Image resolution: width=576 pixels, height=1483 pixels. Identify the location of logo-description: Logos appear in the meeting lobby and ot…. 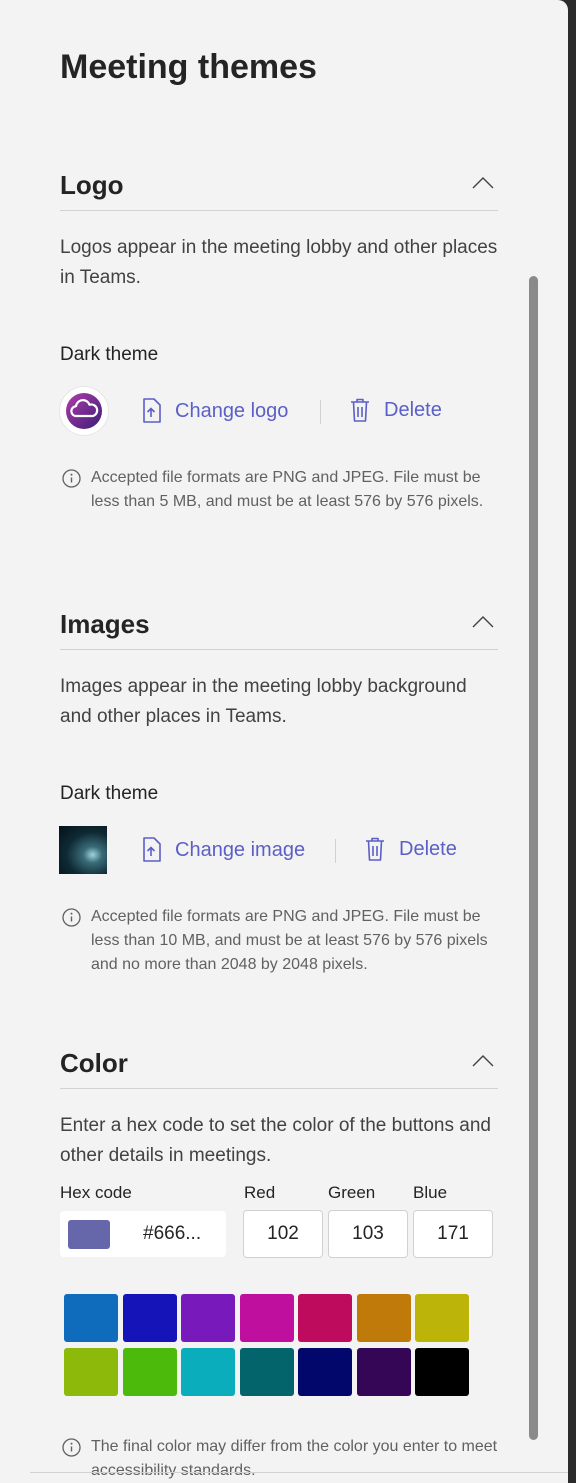
(279, 262).